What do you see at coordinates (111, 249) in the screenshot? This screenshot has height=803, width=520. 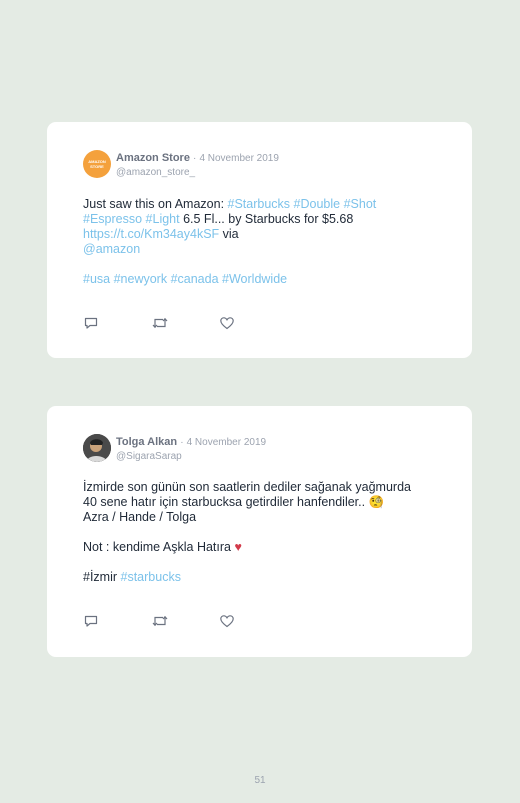 I see `mention-link: @amazon` at bounding box center [111, 249].